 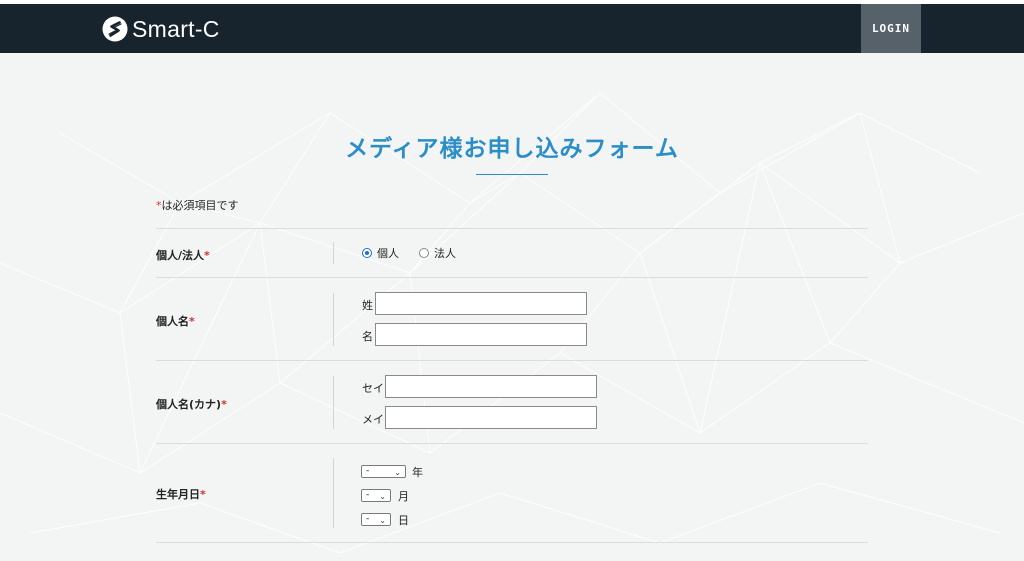 I want to click on kana-label-text: 個人名(カナ), so click(x=189, y=404).